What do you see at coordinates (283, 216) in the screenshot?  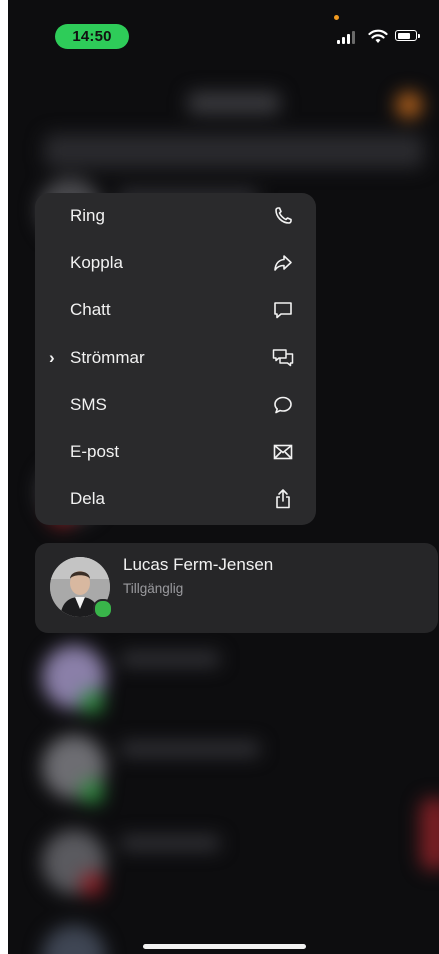 I see `phone-icon` at bounding box center [283, 216].